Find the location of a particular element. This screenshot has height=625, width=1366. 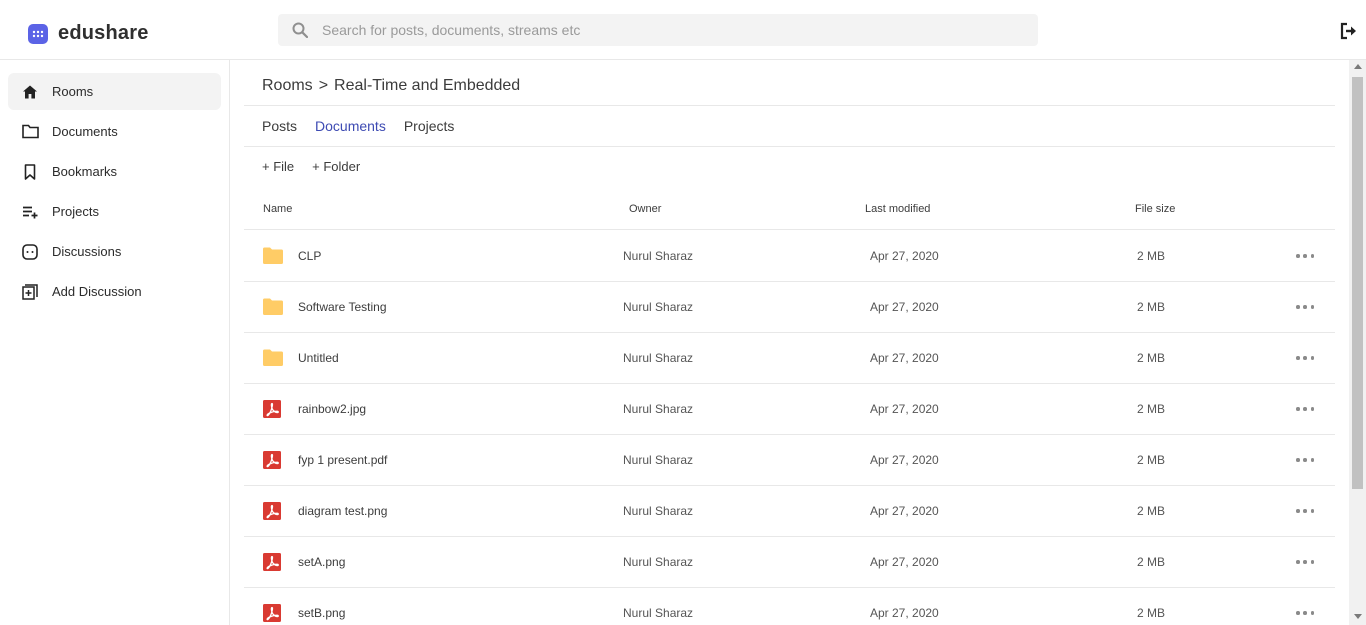

sidebar-item-label: Add Discussion is located at coordinates (97, 291).